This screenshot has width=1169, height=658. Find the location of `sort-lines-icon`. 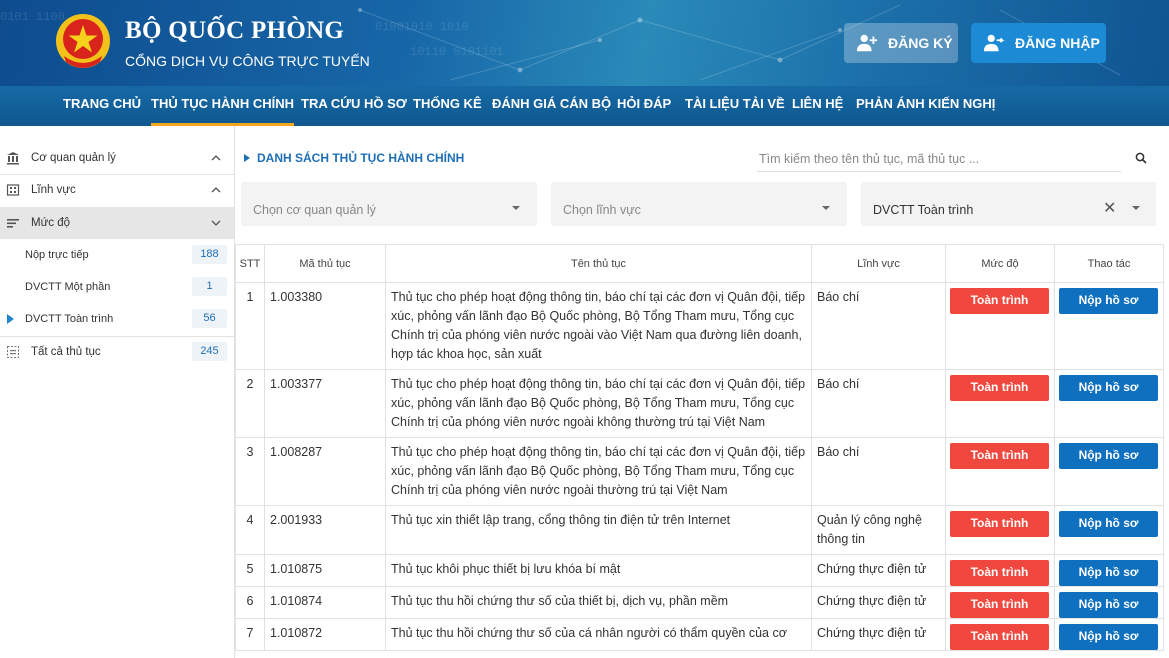

sort-lines-icon is located at coordinates (13, 223).